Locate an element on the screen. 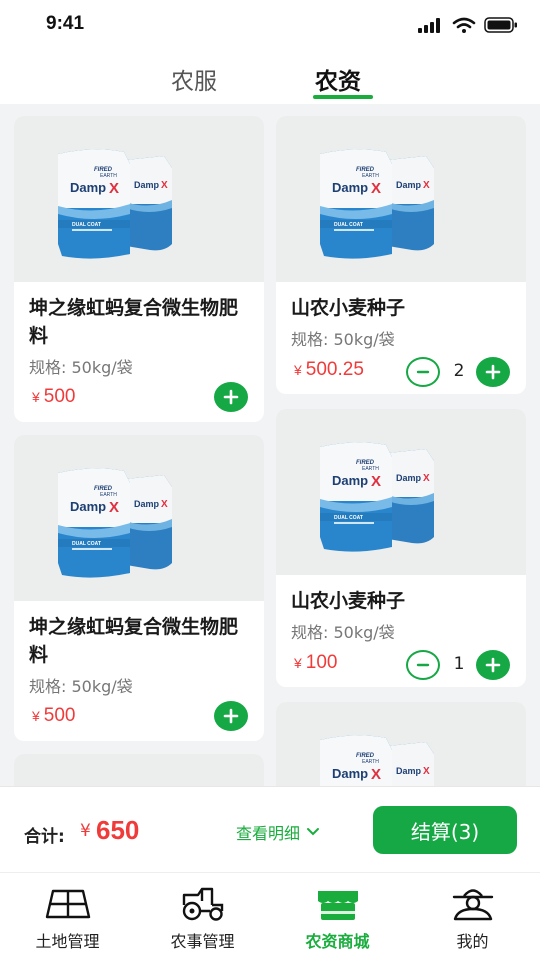  bottom-navigation: 土地管理 农事管理 农资商城 我的 is located at coordinates (270, 916).